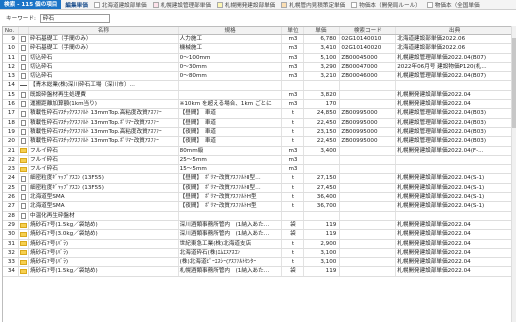  I want to click on cell-price: 2,900, so click(322, 243).